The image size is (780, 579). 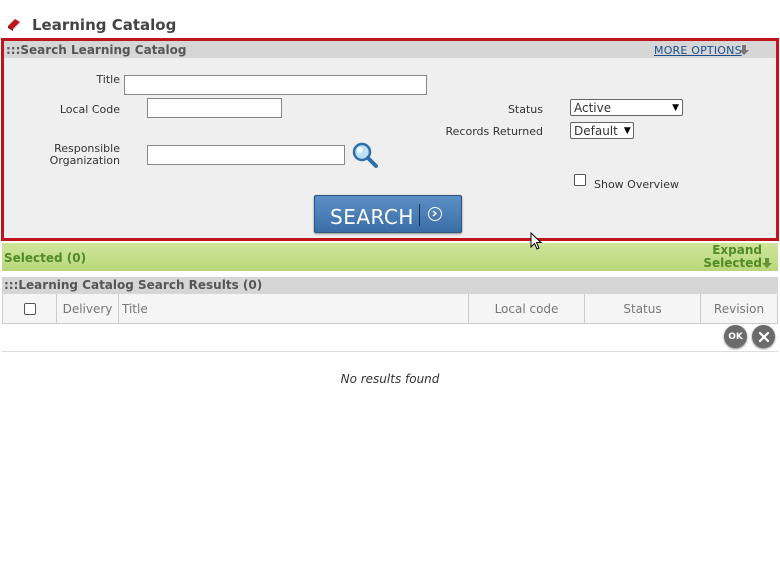 I want to click on book-icon, so click(x=14, y=25).